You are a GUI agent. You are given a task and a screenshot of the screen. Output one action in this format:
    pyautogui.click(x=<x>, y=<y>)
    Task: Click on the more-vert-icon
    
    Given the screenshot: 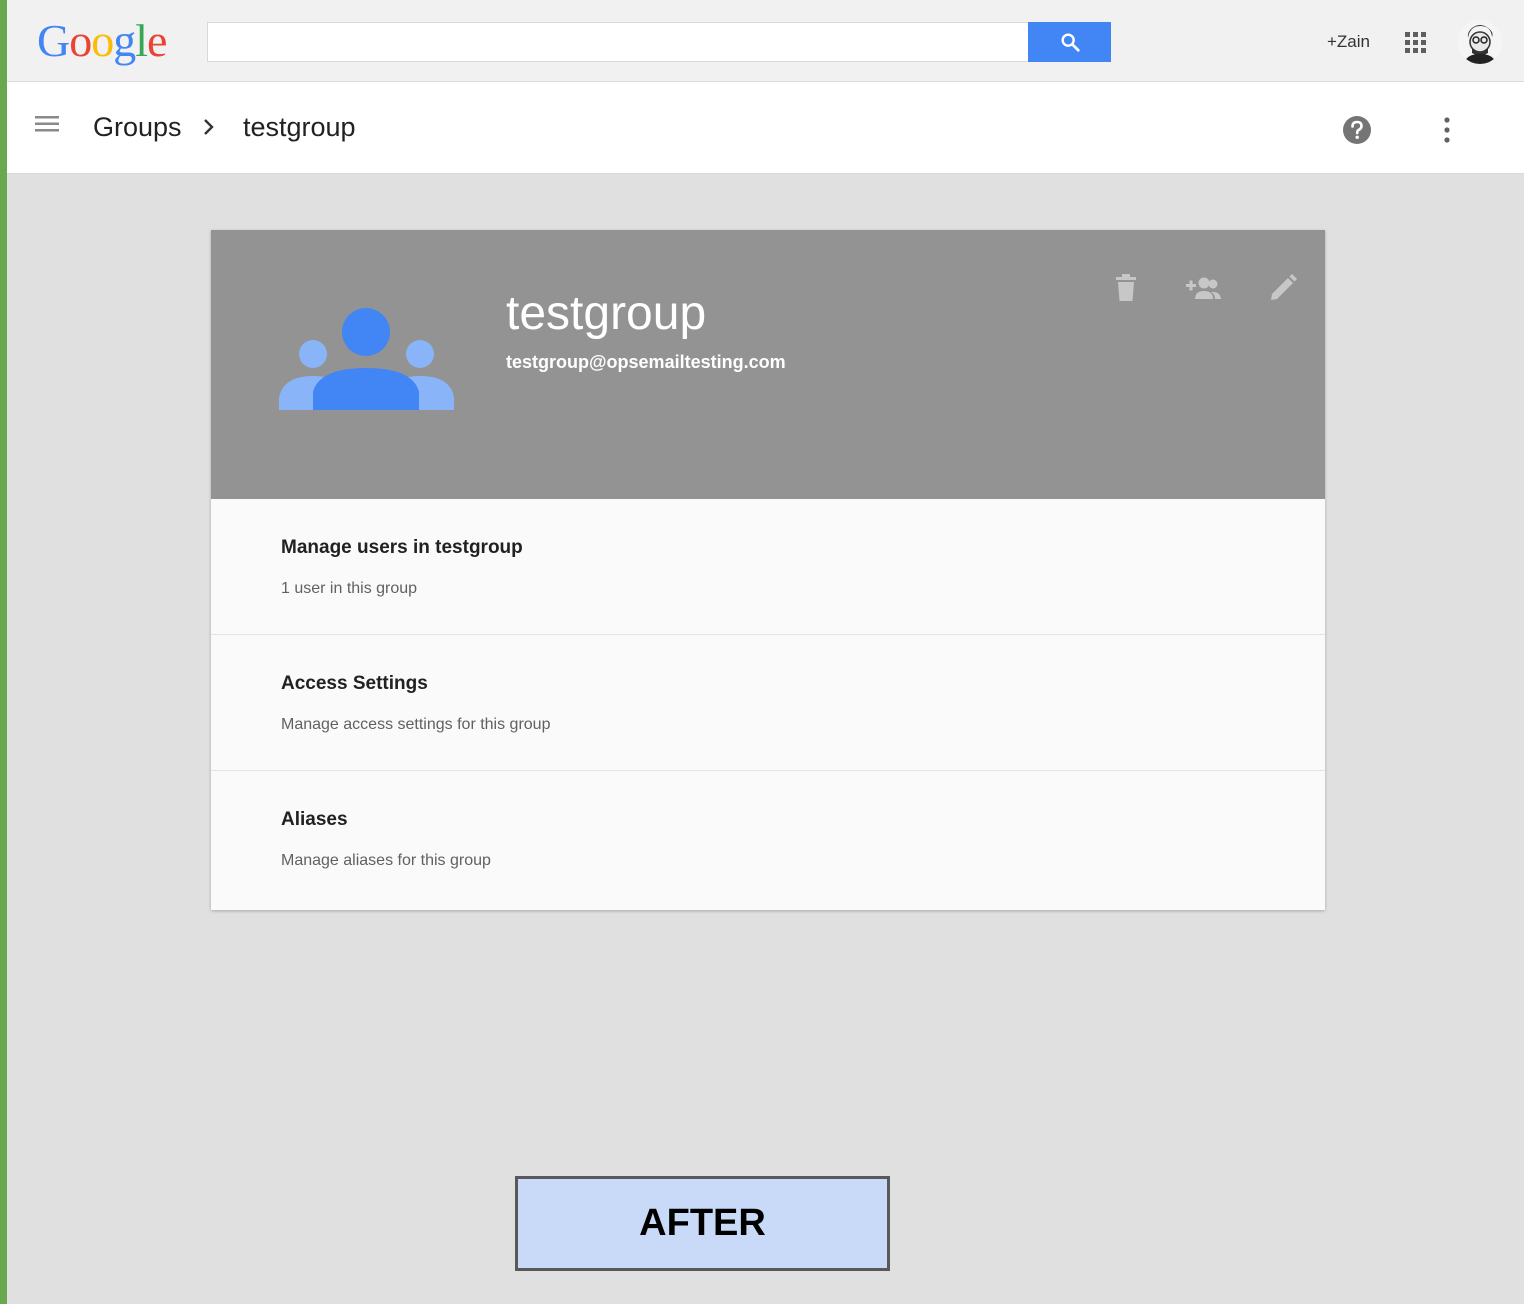 What is the action you would take?
    pyautogui.click(x=1447, y=130)
    